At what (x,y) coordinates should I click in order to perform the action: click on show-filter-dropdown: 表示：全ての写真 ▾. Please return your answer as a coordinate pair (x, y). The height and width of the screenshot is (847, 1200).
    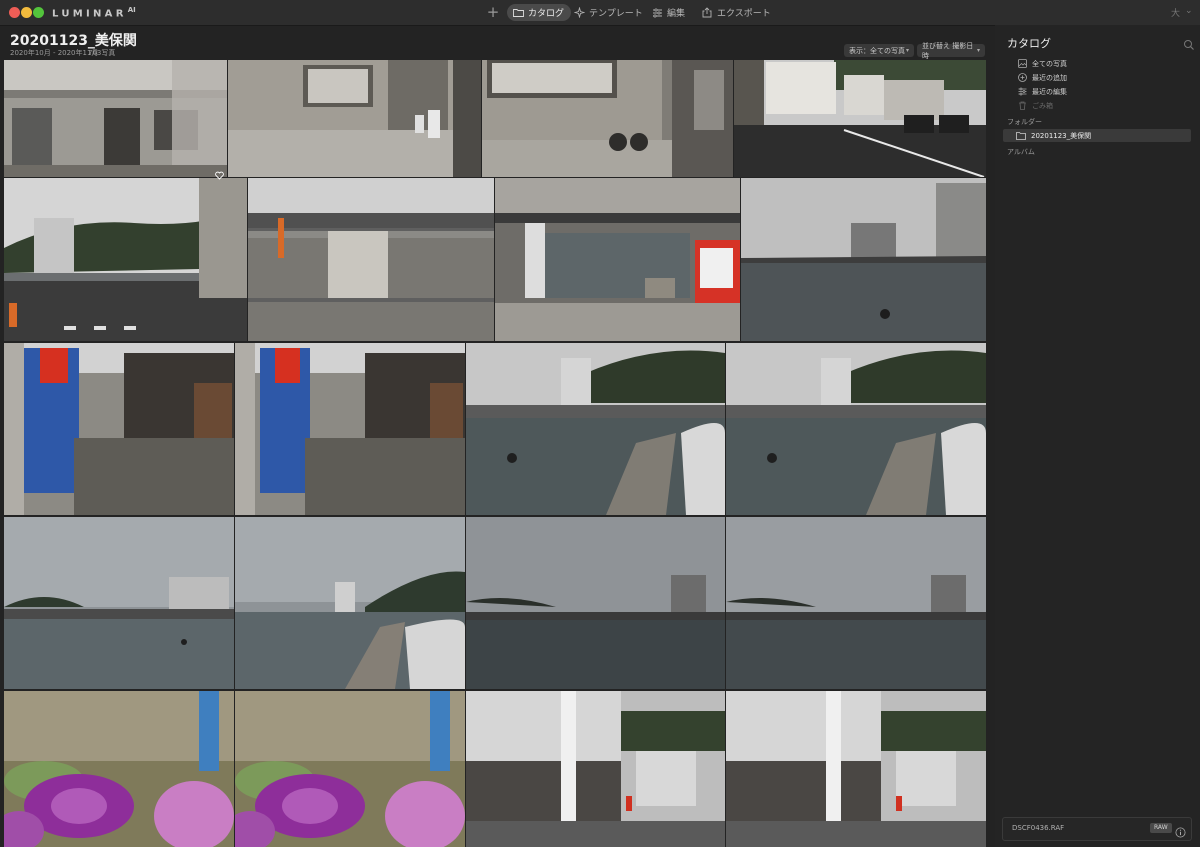
    Looking at the image, I should click on (879, 50).